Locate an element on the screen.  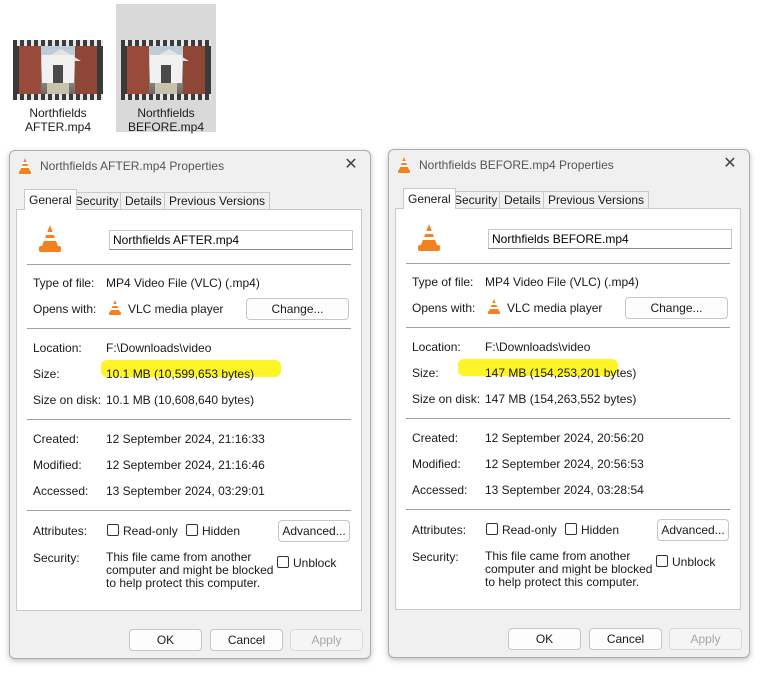
modified-value: 12 September 2024, 21:16:46 is located at coordinates (185, 465).